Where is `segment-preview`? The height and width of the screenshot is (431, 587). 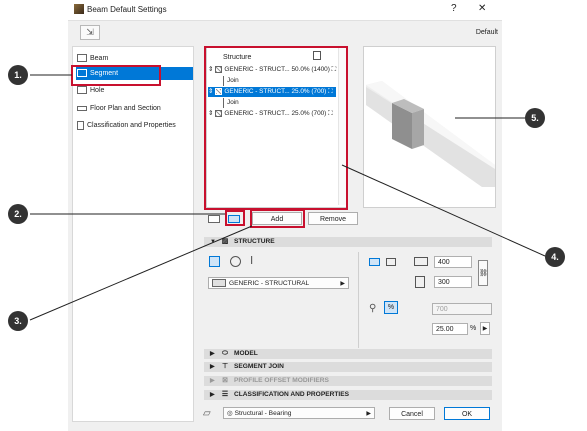 segment-preview is located at coordinates (429, 127).